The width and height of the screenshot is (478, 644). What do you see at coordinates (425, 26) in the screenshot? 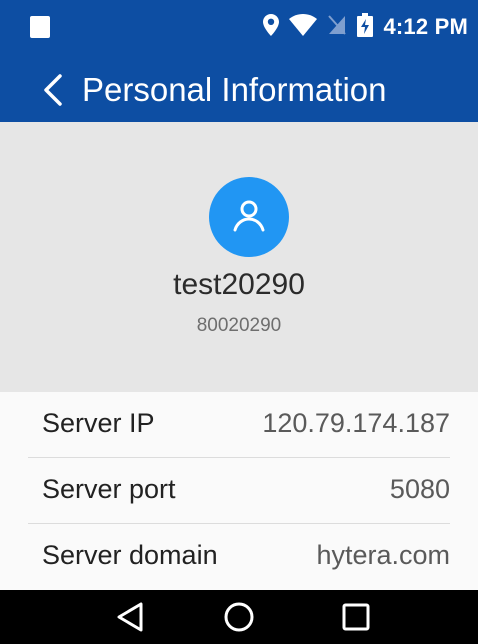
I see `status-time: 4:12 PM` at bounding box center [425, 26].